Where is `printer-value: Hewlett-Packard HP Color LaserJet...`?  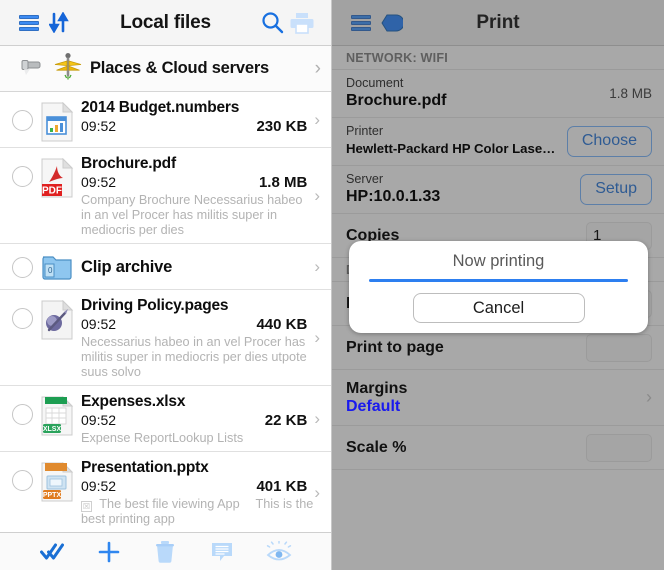
printer-value: Hewlett-Packard HP Color LaserJet... is located at coordinates (452, 148).